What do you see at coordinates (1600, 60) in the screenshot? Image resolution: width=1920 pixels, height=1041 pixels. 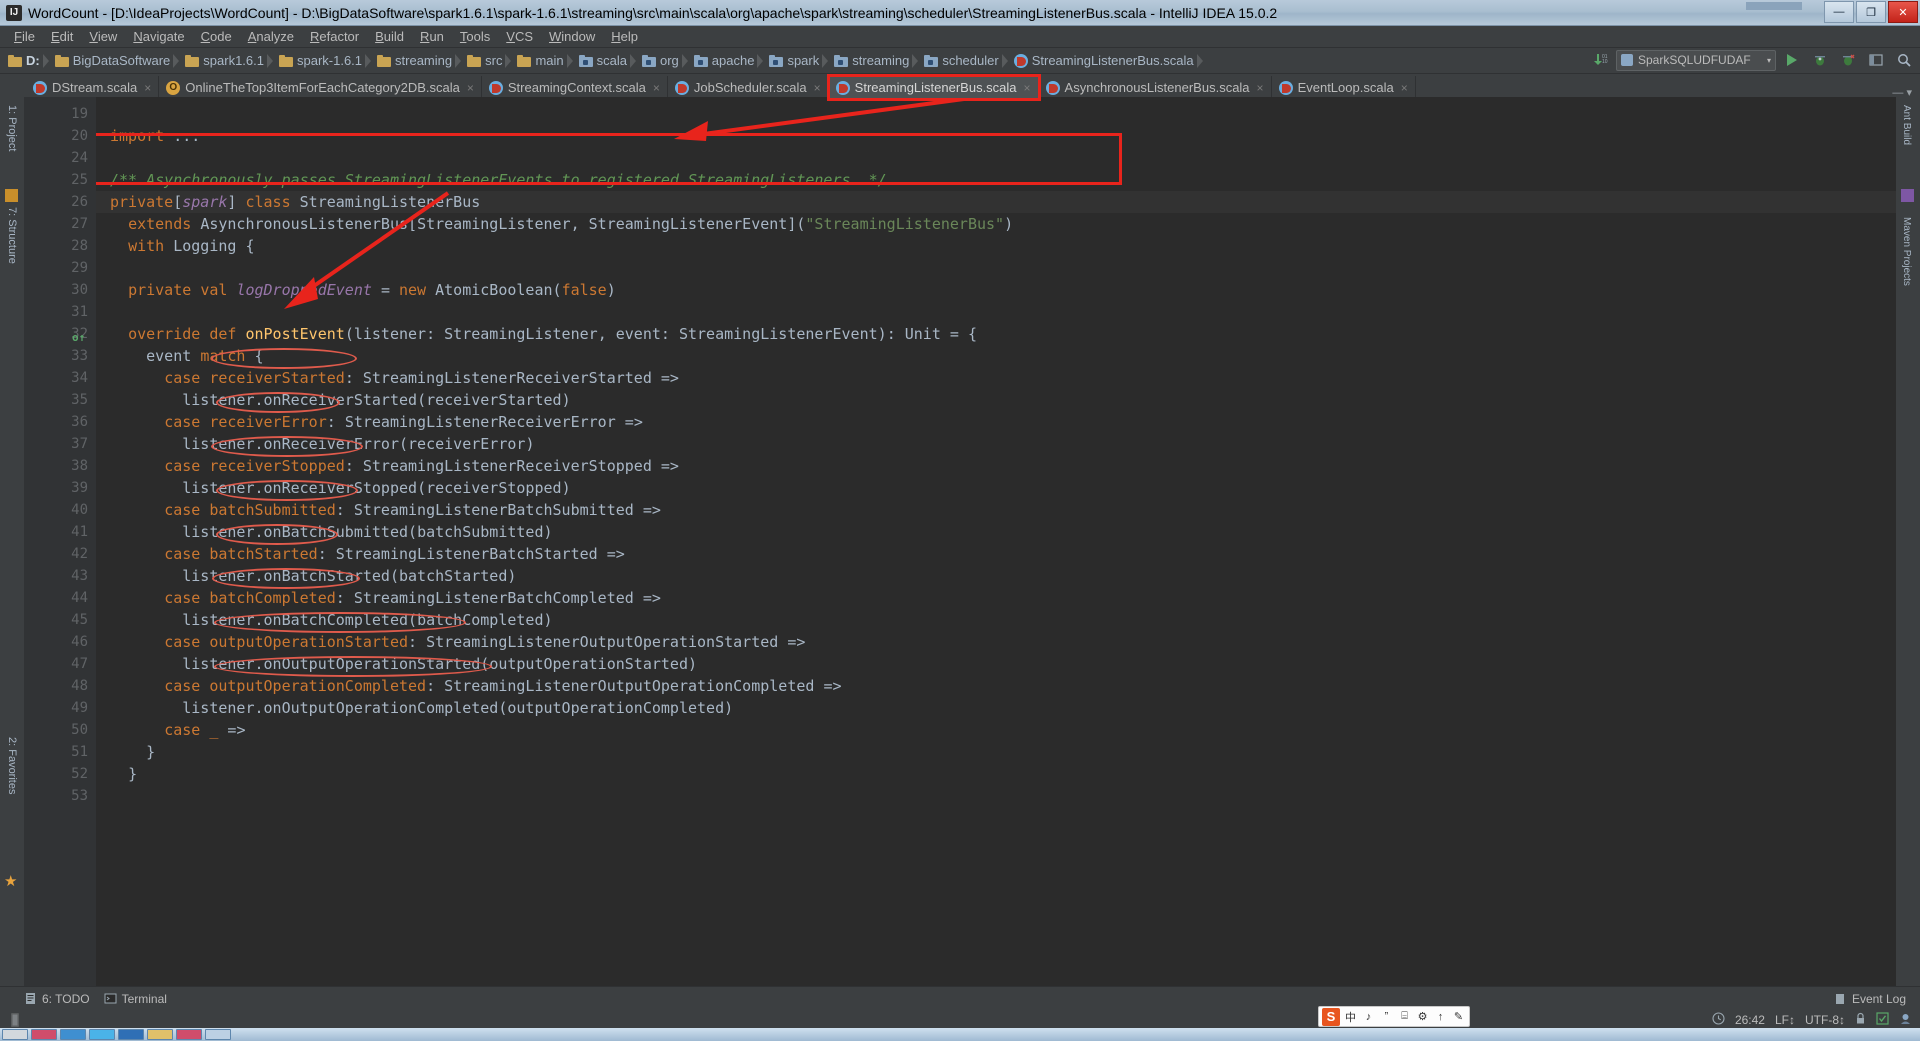 I see `update-arrow-icon: 01 10` at bounding box center [1600, 60].